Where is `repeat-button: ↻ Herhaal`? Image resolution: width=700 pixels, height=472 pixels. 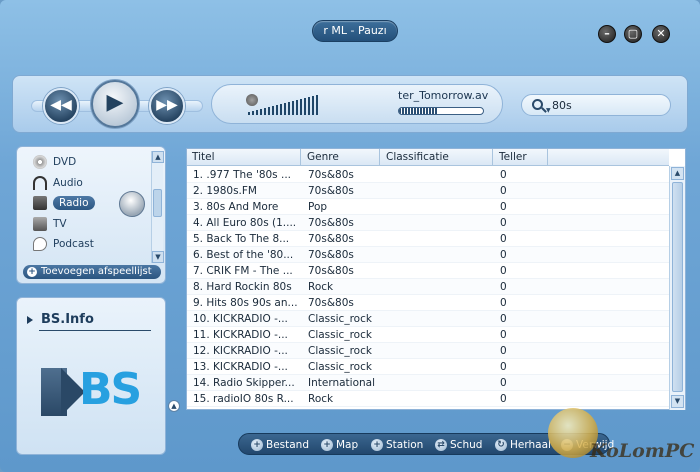 repeat-button: ↻ Herhaal is located at coordinates (523, 445).